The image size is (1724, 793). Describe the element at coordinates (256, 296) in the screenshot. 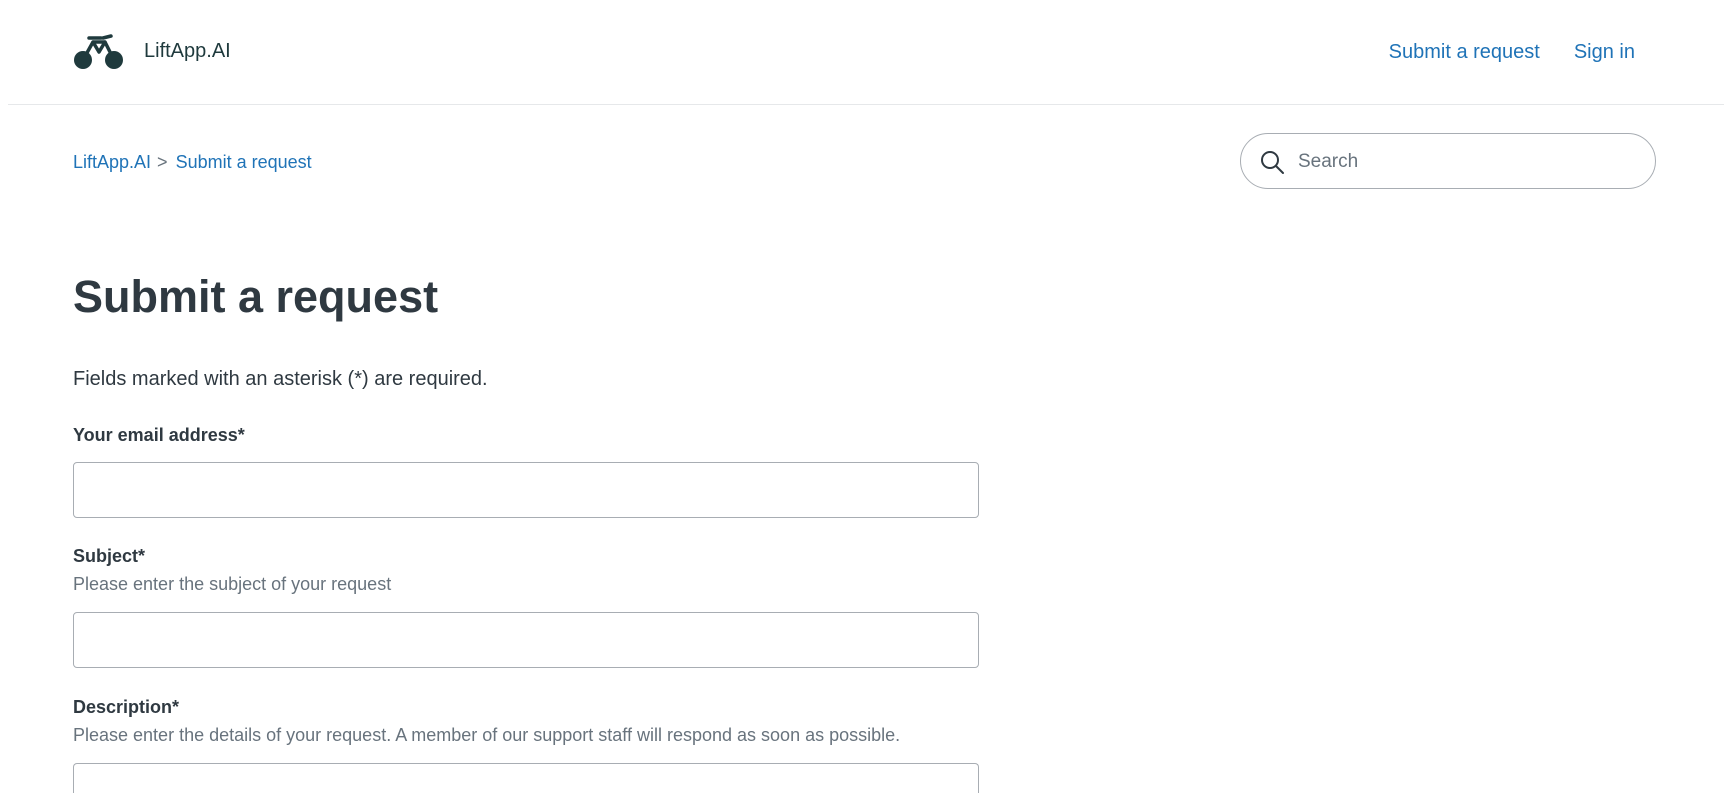

I see `page-title: Submit a request` at that location.